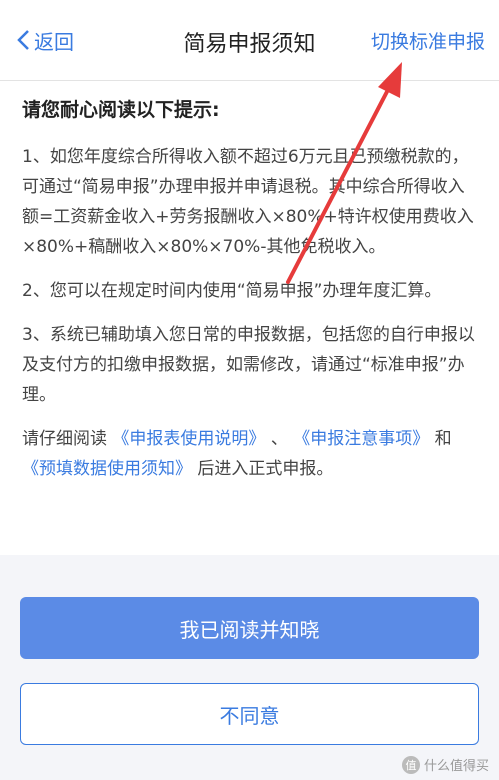 Image resolution: width=499 pixels, height=780 pixels. Describe the element at coordinates (107, 469) in the screenshot. I see `prefill-data-notice-link: 《预填数据使用须知》` at that location.